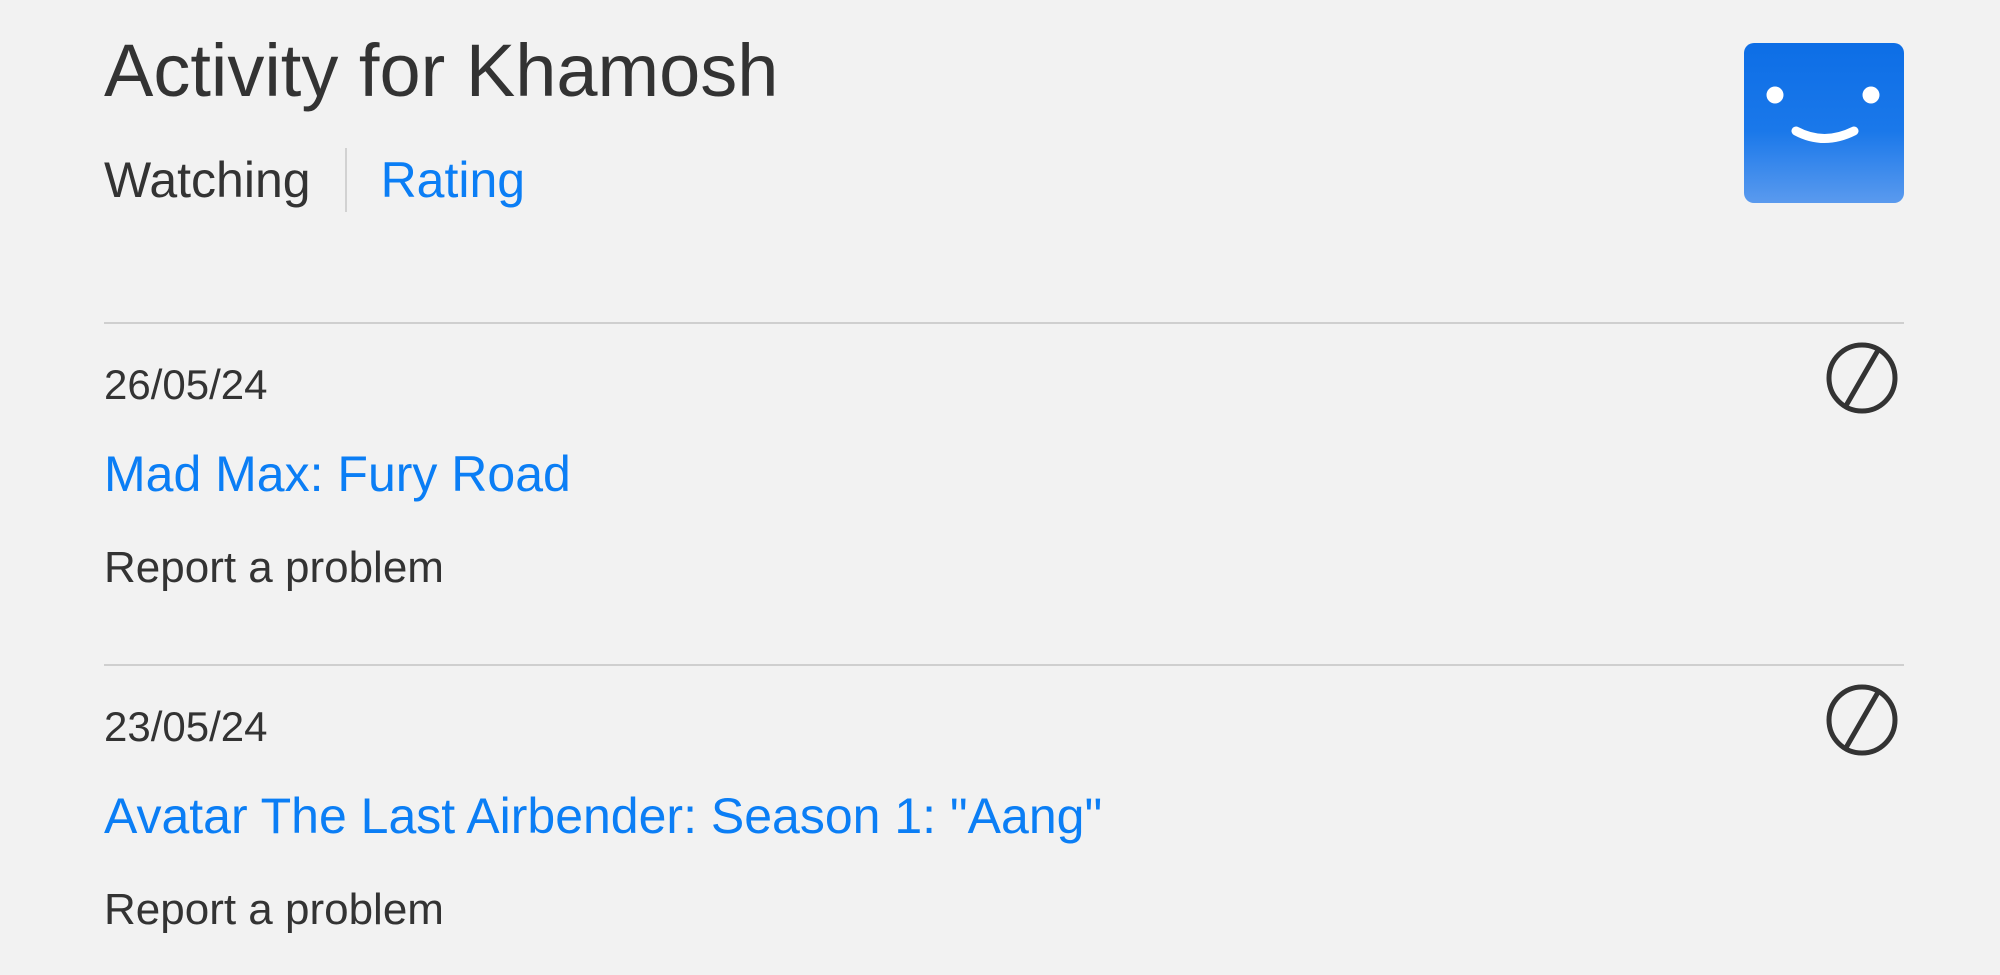 This screenshot has height=975, width=2000. Describe the element at coordinates (224, 180) in the screenshot. I see `tab-watching: Watching` at that location.